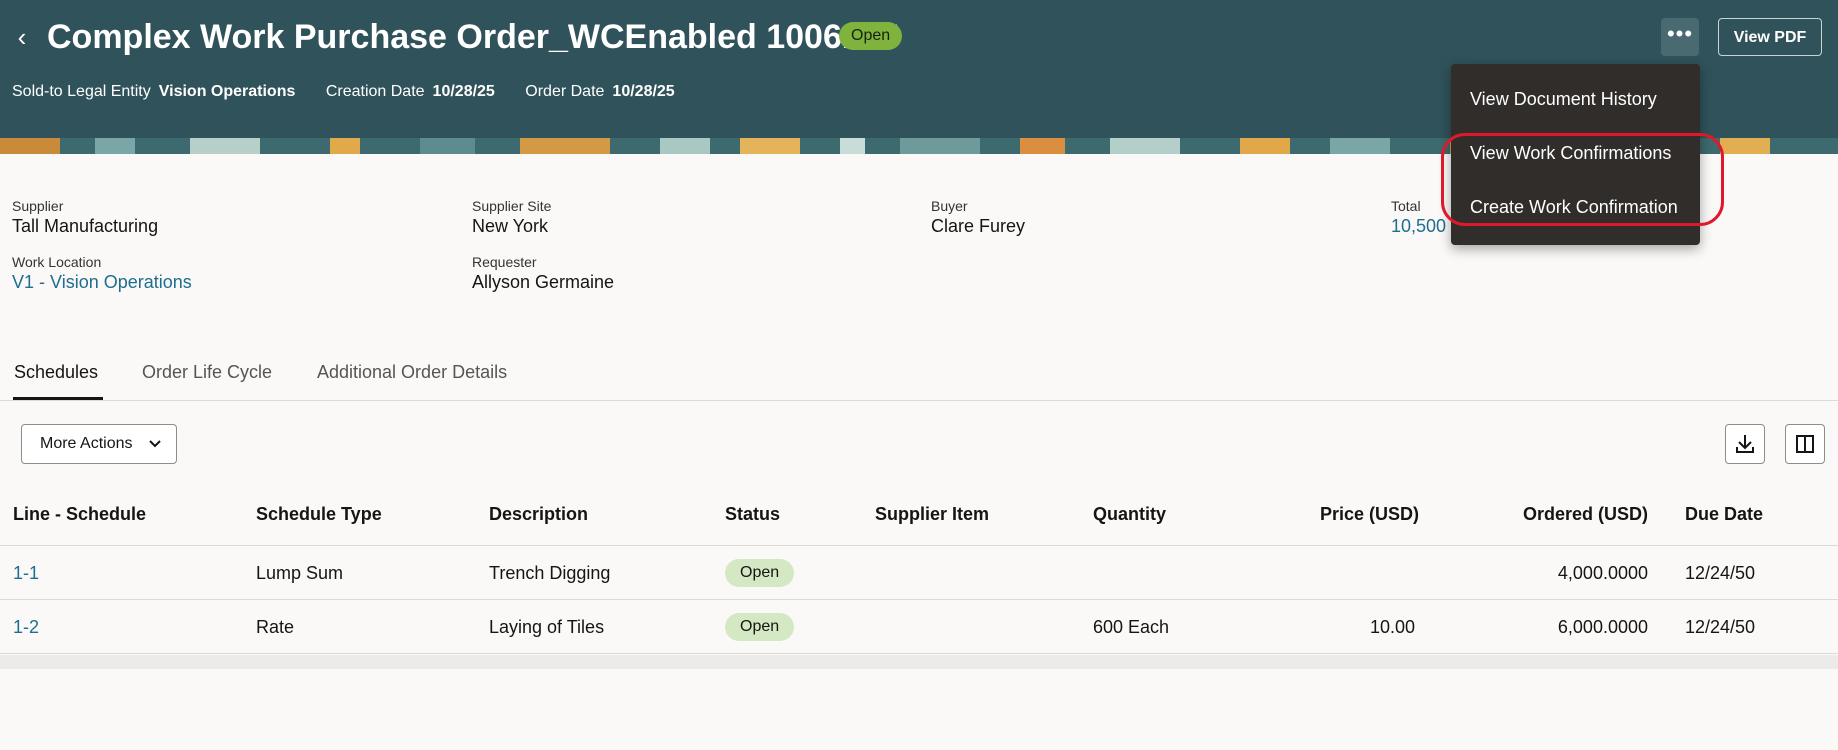 Image resolution: width=1838 pixels, height=750 pixels. What do you see at coordinates (919, 400) in the screenshot?
I see `tab-divider` at bounding box center [919, 400].